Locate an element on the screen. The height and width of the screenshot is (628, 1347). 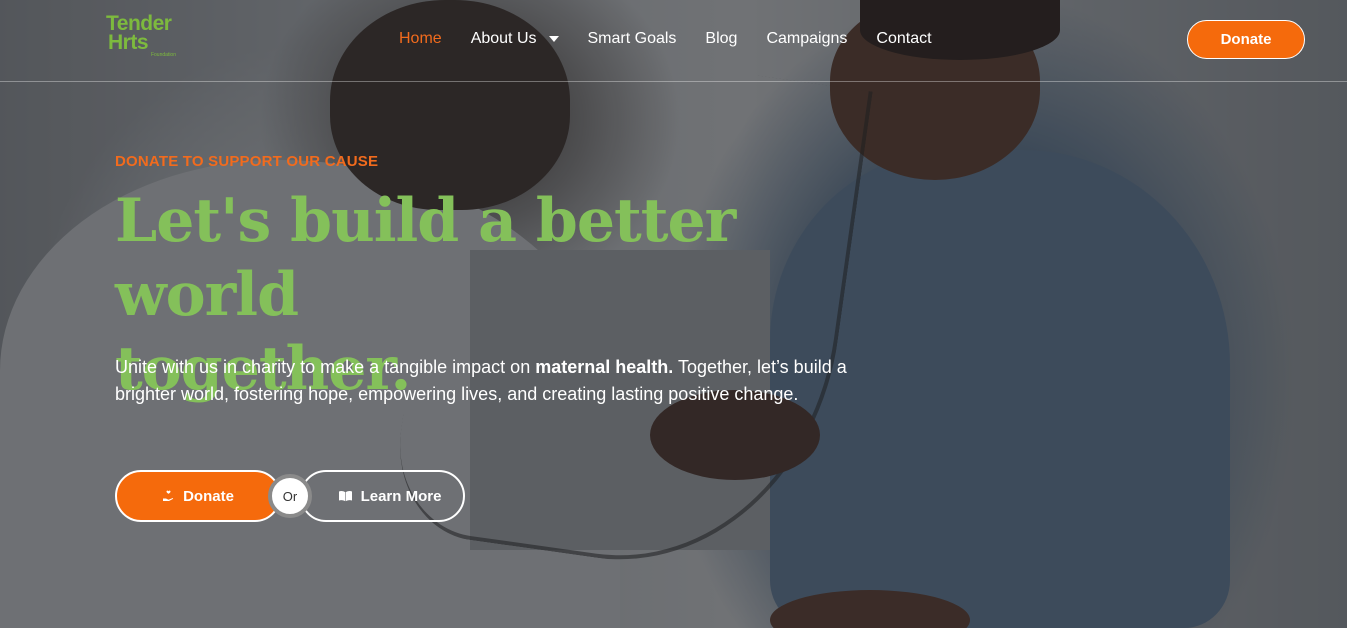
site-logo: Tender Hrts Foundation is located at coordinates (146, 38).